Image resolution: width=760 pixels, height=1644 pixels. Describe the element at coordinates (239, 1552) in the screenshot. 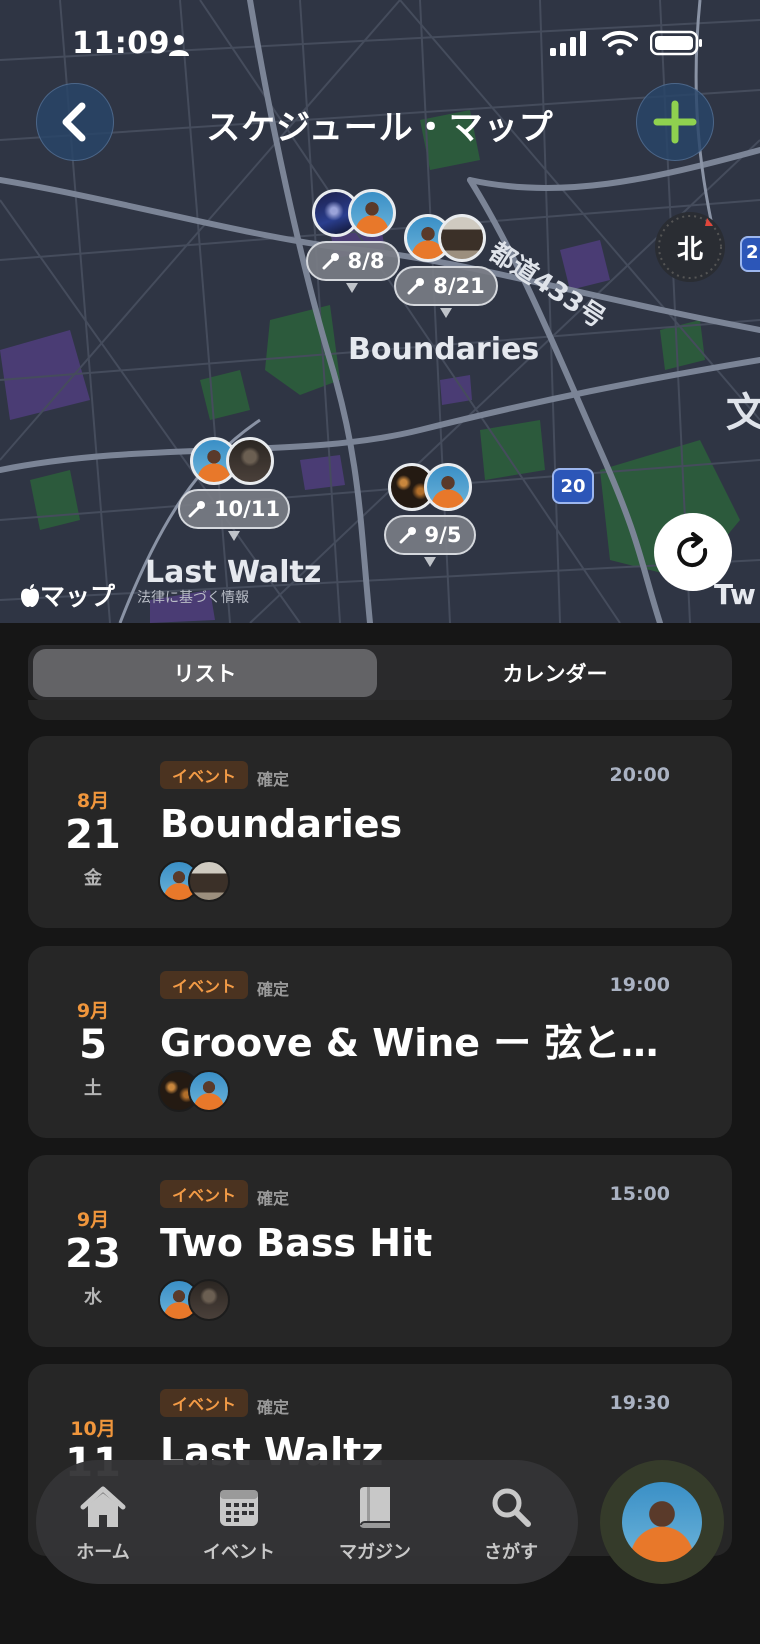

I see `tab-event-label: イベント` at that location.